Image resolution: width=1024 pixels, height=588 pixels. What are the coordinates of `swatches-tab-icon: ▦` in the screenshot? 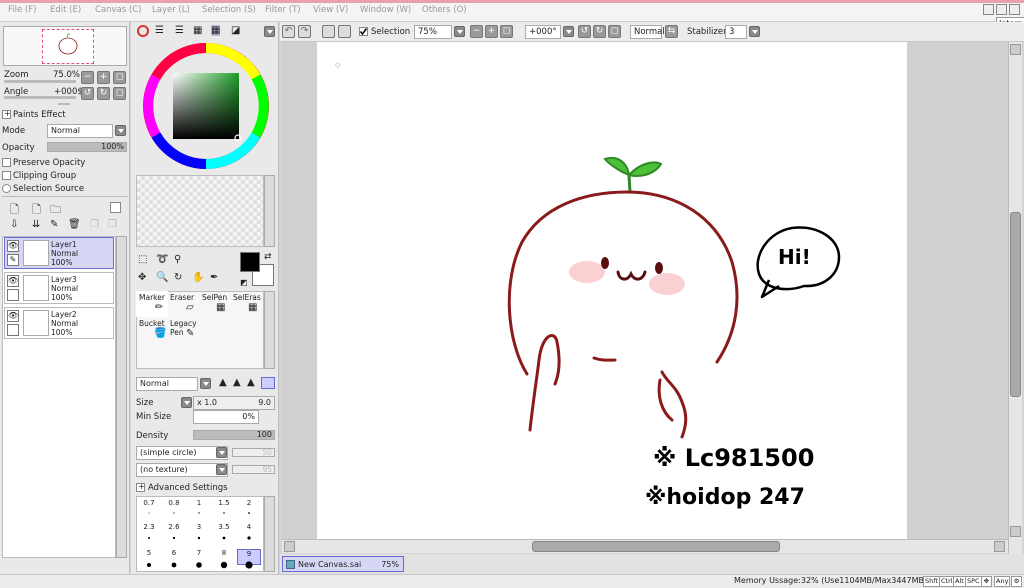 It's located at (216, 30).